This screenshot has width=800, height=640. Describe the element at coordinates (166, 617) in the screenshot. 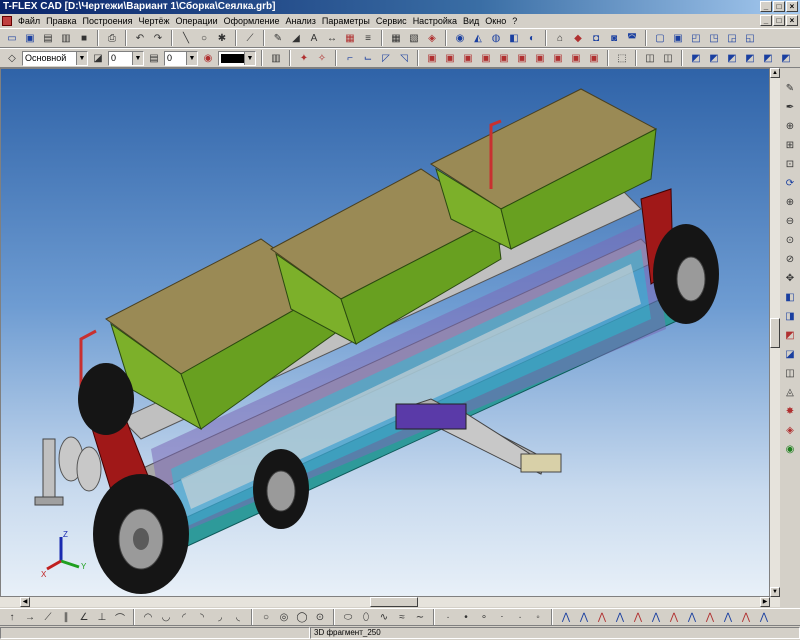

I see `arc2-icon: ◡` at that location.